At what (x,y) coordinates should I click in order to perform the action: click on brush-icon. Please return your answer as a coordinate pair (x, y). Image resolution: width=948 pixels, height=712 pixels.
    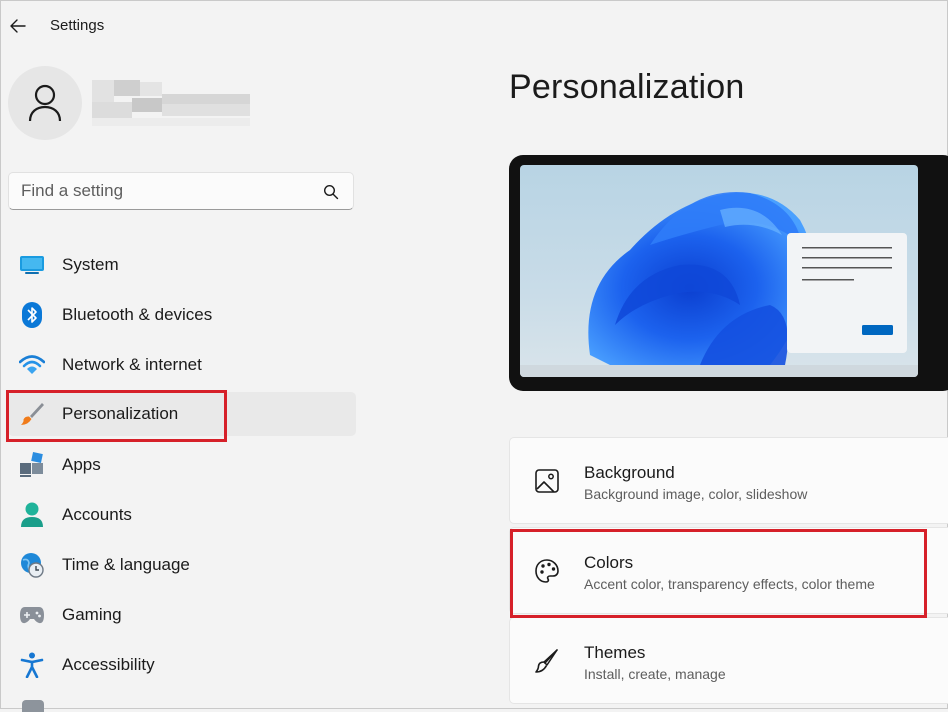
    Looking at the image, I should click on (546, 661).